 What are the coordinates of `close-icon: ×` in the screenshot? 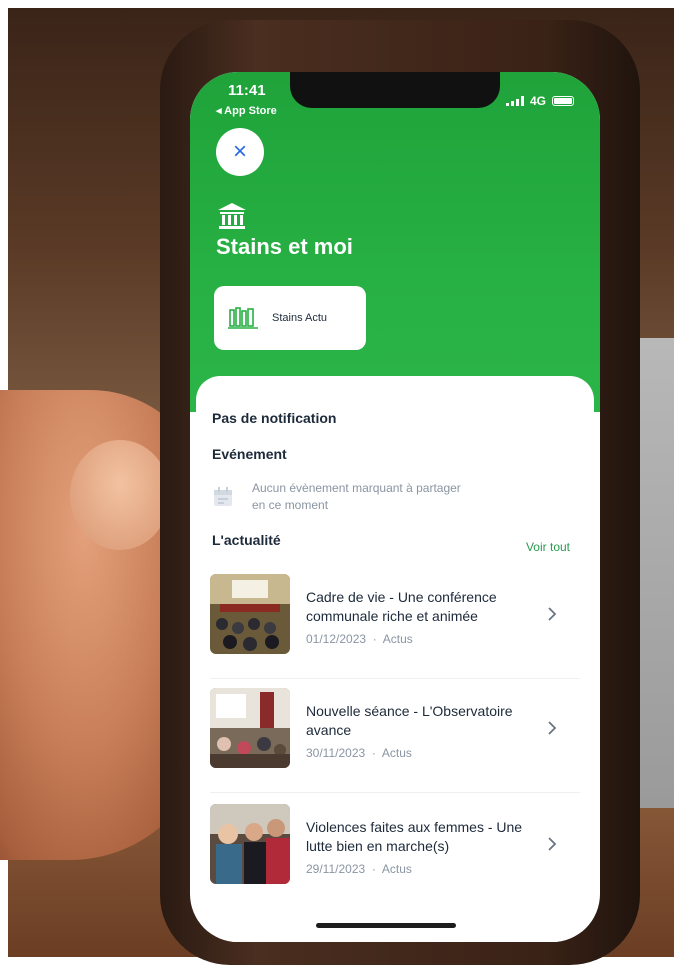 It's located at (239, 151).